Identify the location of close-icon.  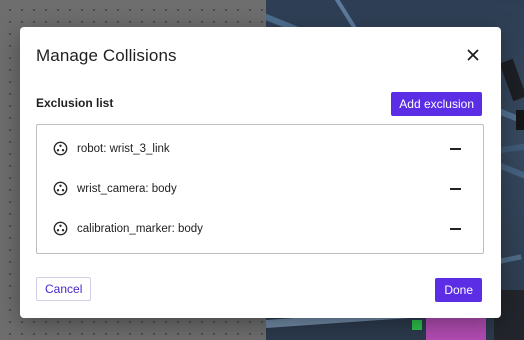
(473, 55).